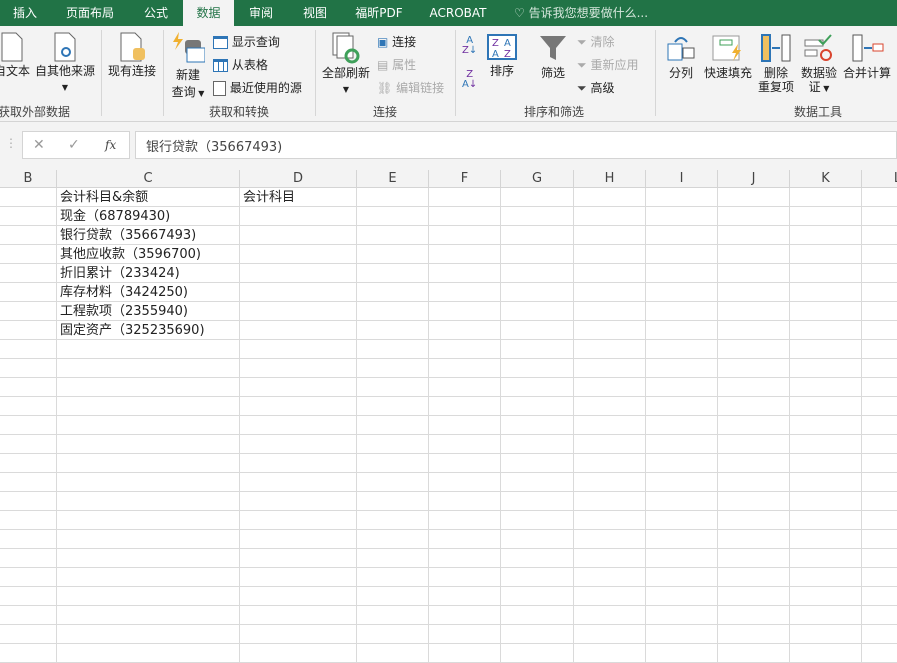 Image resolution: width=897 pixels, height=663 pixels. Describe the element at coordinates (298, 406) in the screenshot. I see `cell-d12` at that location.